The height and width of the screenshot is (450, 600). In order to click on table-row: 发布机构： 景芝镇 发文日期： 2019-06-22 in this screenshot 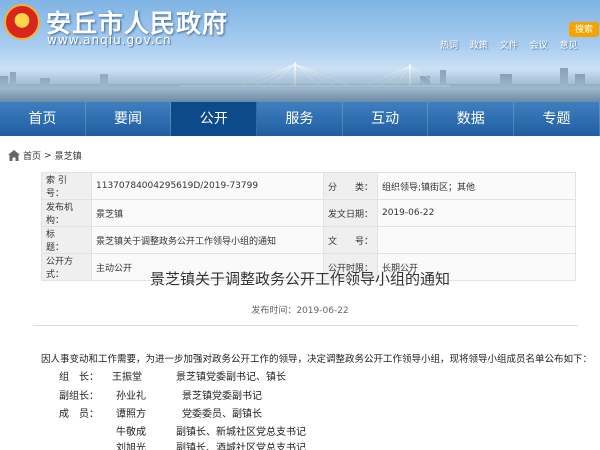, I will do `click(308, 213)`.